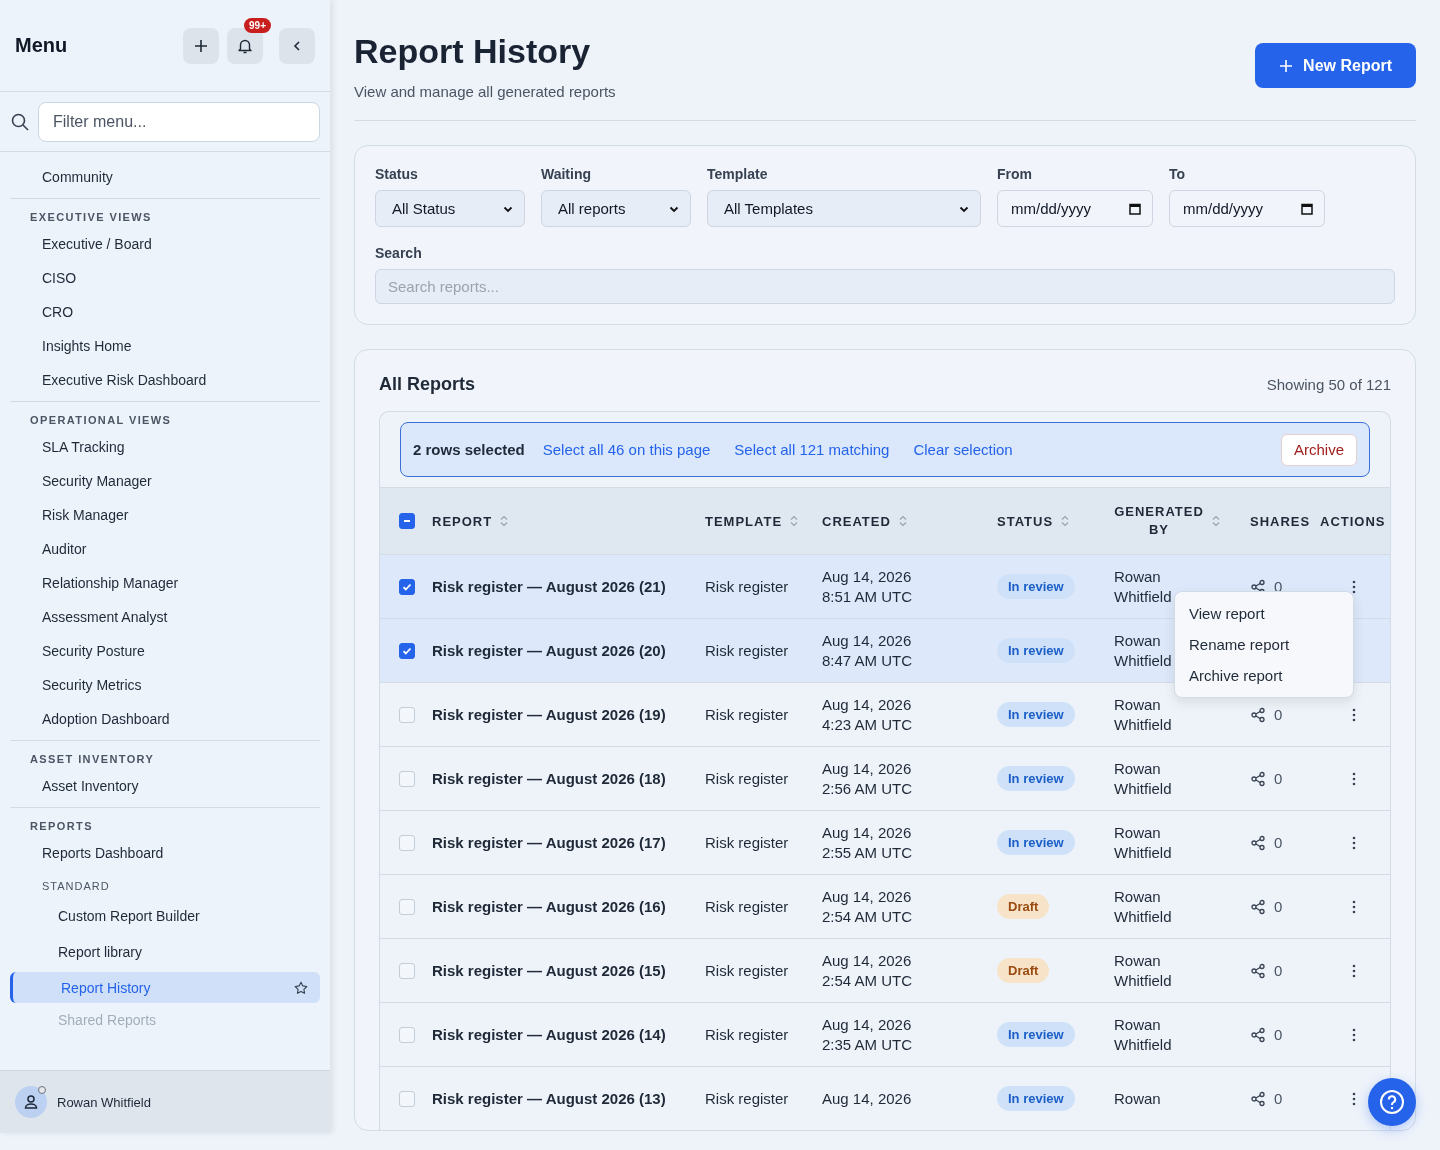 This screenshot has height=1150, width=1440. Describe the element at coordinates (165, 916) in the screenshot. I see `menu-item: Custom Report Builder` at that location.